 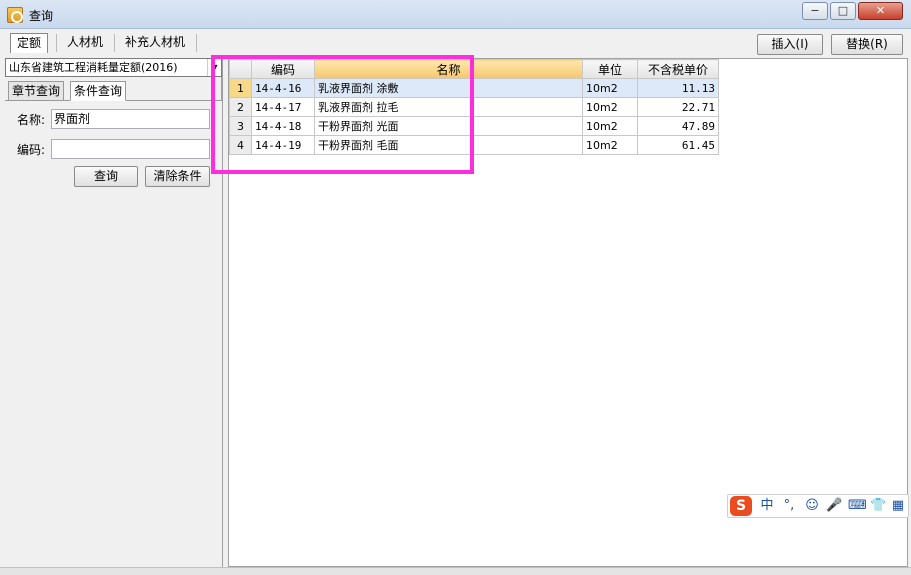 What do you see at coordinates (898, 506) in the screenshot?
I see `toolbox-icon: ▦` at bounding box center [898, 506].